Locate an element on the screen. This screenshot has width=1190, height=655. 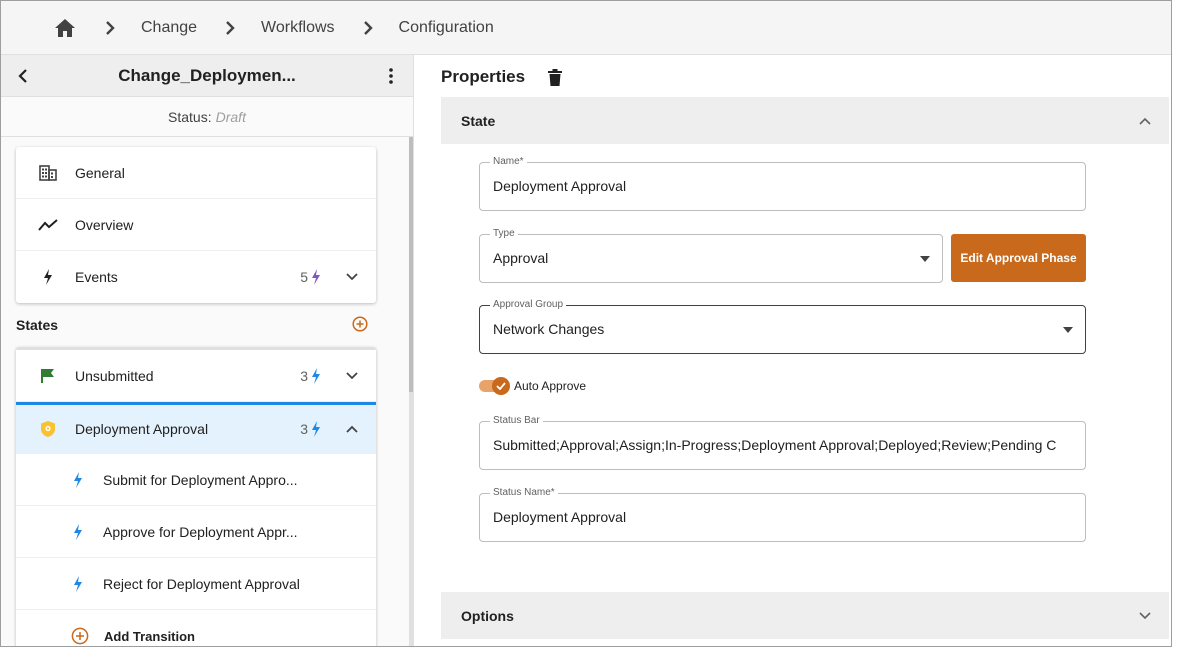
properties-title: Properties is located at coordinates (483, 76).